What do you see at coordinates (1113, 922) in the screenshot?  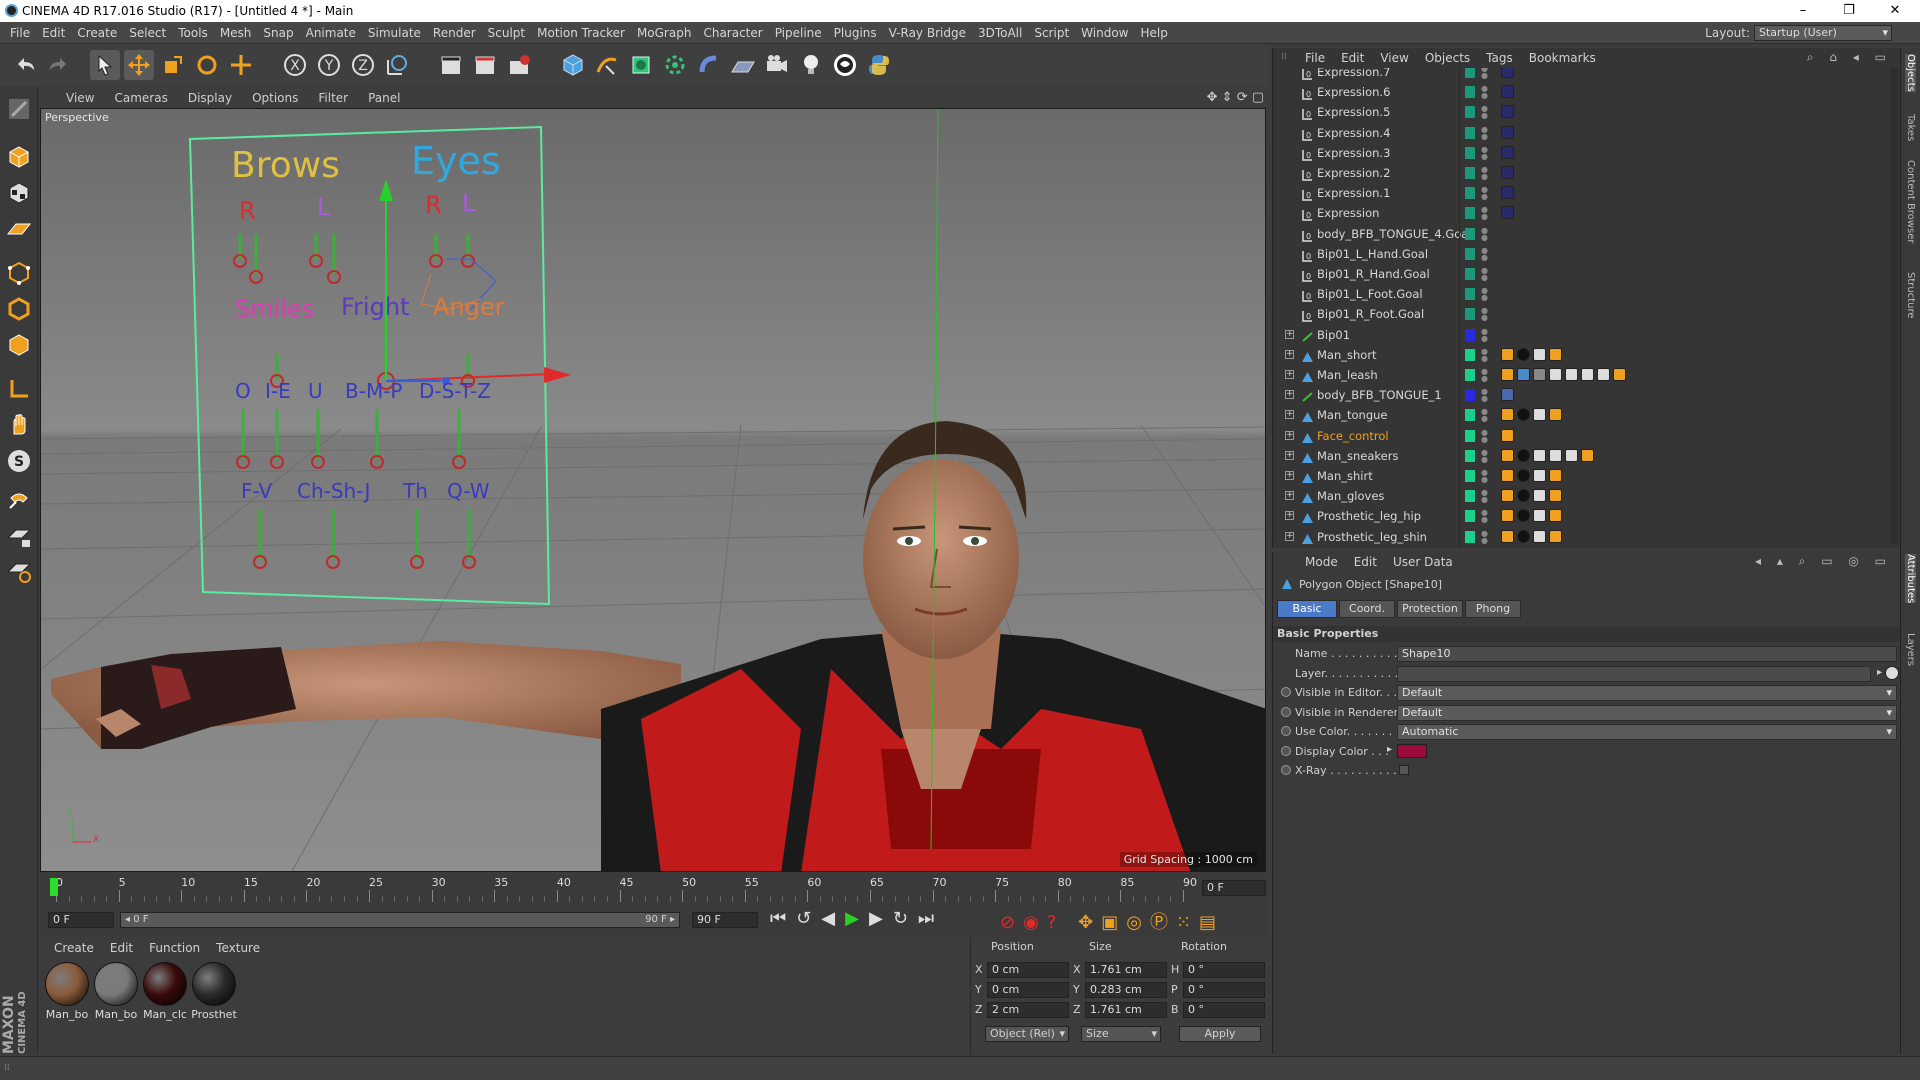 I see `key-scale-icon: ▣` at bounding box center [1113, 922].